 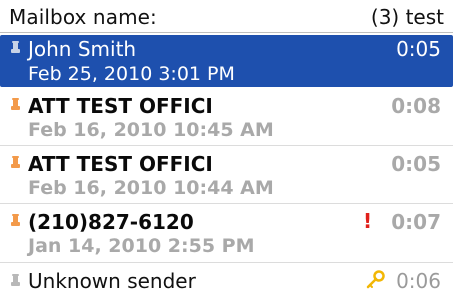 I want to click on message-duration: 0:08, so click(x=416, y=106).